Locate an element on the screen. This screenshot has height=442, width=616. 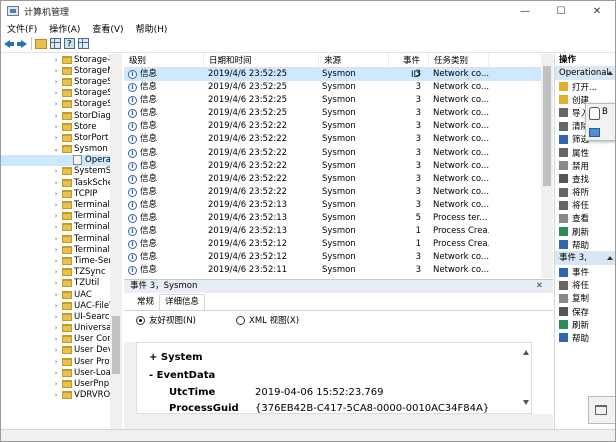
tree-node: › User Profi is located at coordinates (61, 361).